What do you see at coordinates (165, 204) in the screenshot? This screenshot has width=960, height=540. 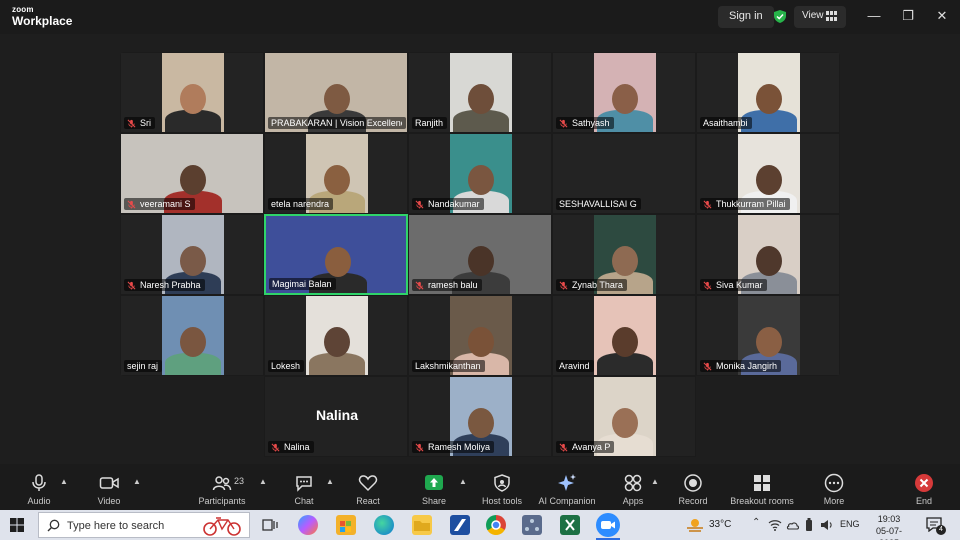 I see `participant-name: veeramani S` at bounding box center [165, 204].